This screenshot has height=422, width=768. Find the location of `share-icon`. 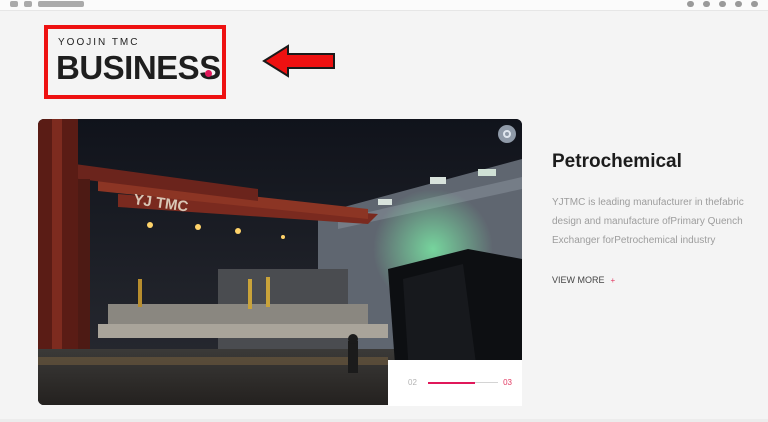

share-icon is located at coordinates (722, 4).